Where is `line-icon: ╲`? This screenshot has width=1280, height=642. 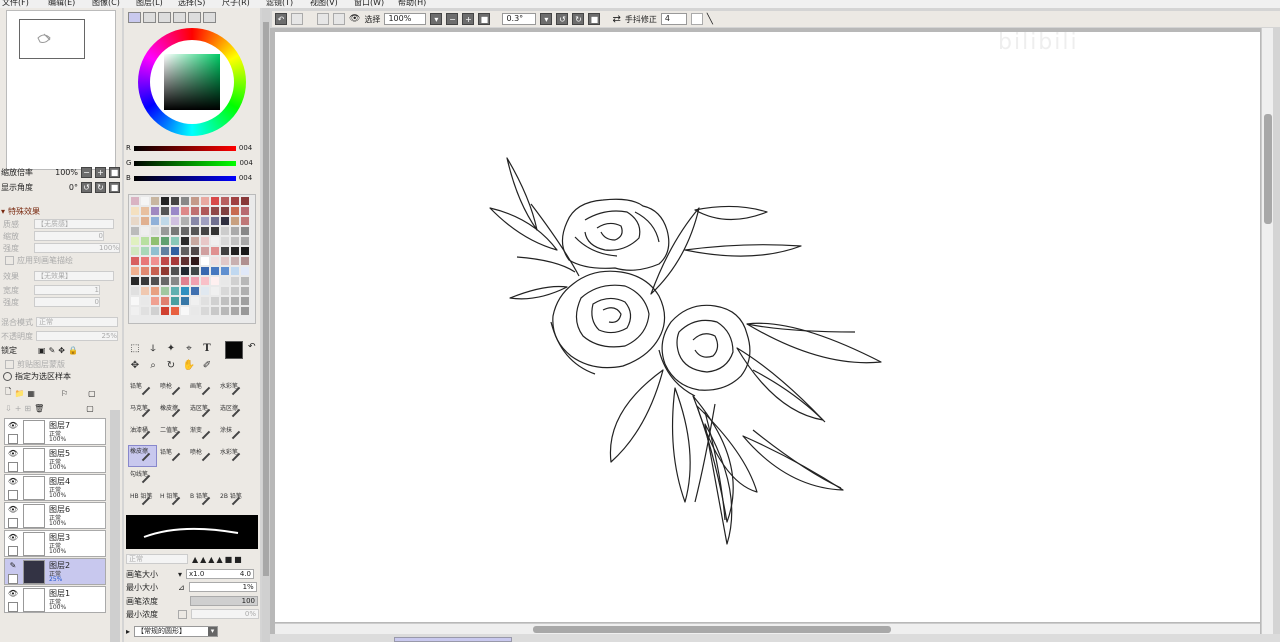 line-icon: ╲ is located at coordinates (710, 19).